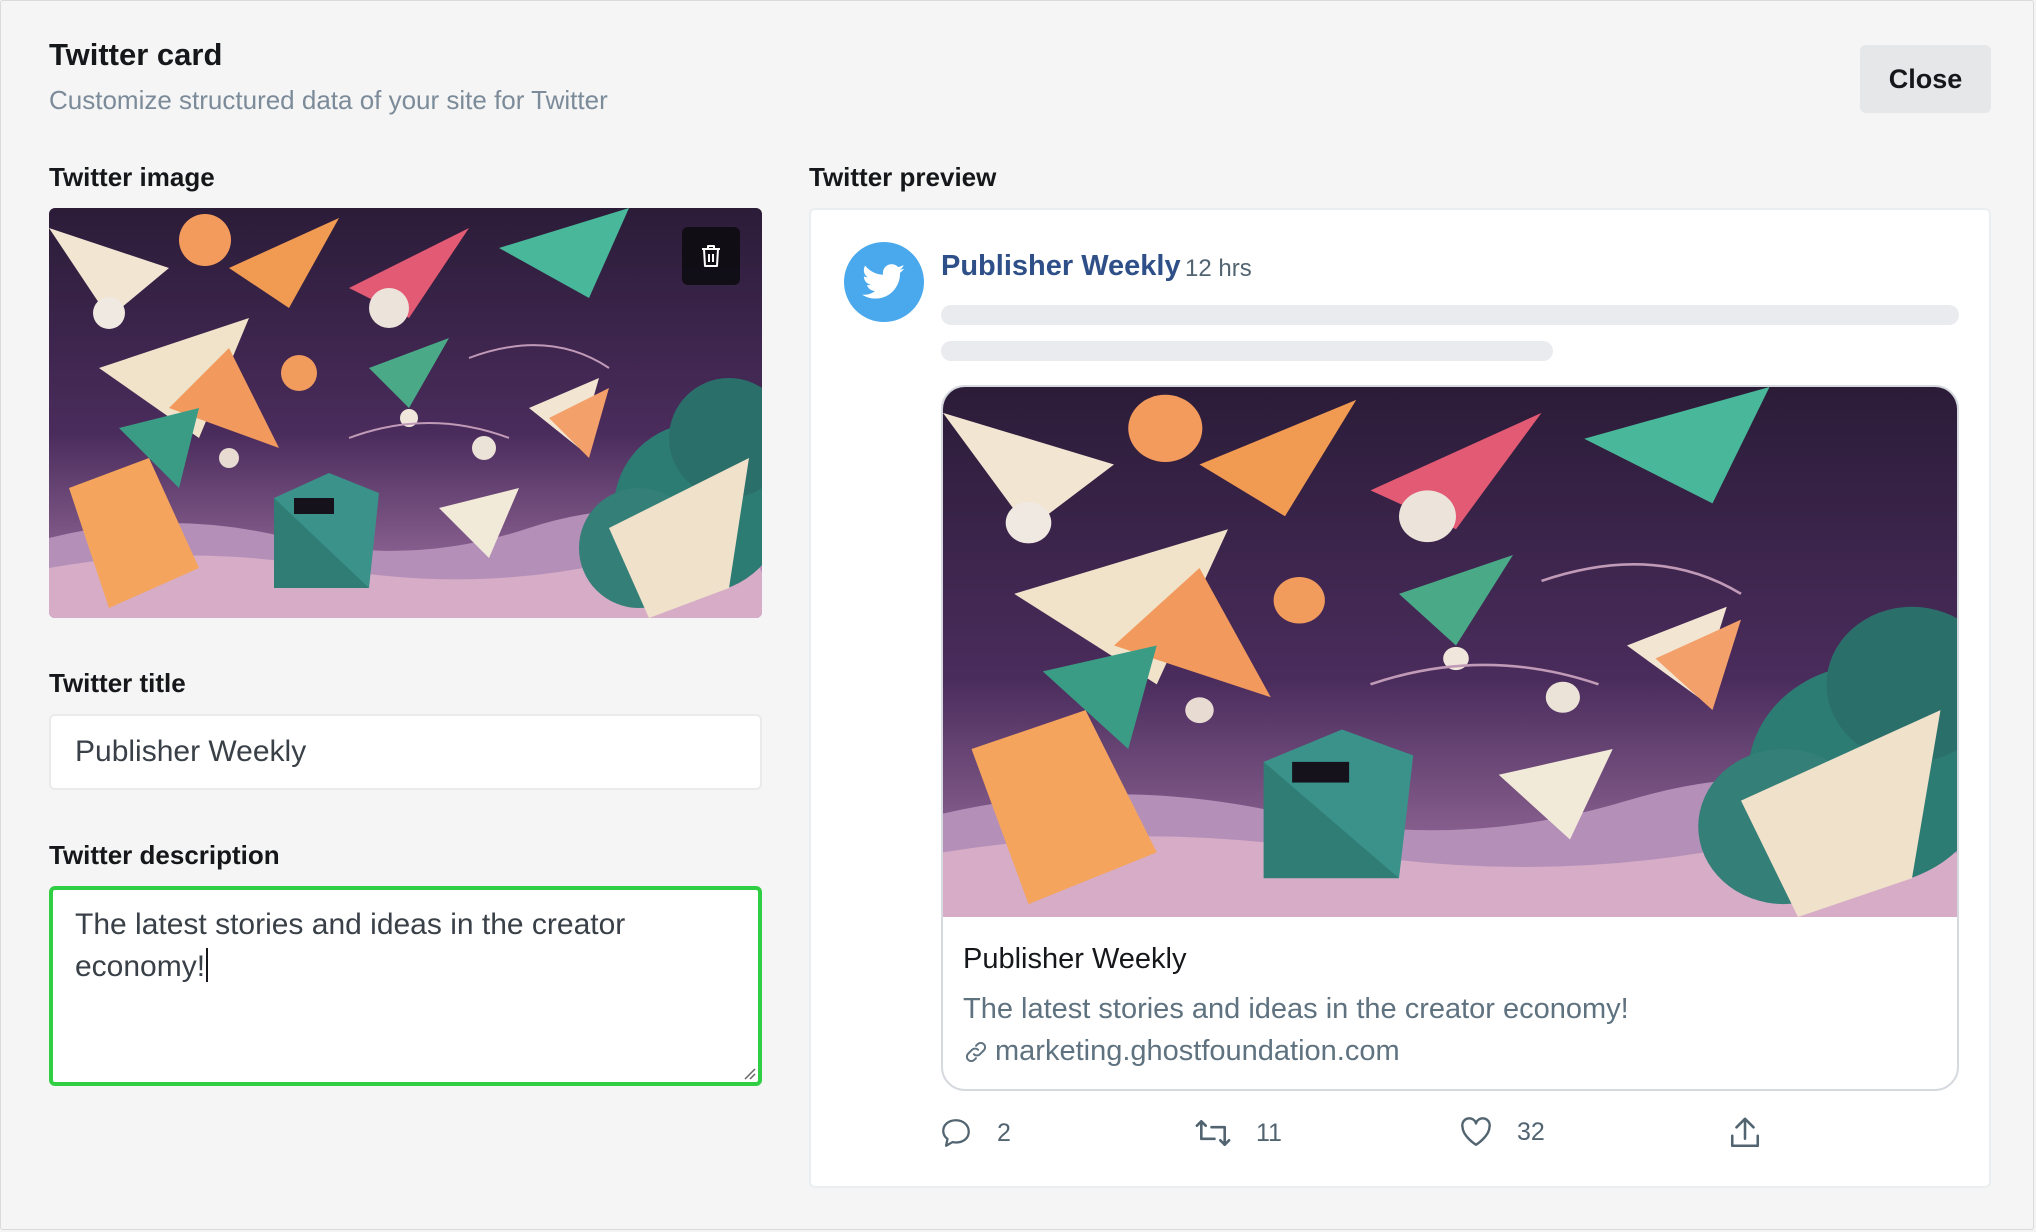 The width and height of the screenshot is (2036, 1232). I want to click on twitter-image-label: Twitter image, so click(132, 177).